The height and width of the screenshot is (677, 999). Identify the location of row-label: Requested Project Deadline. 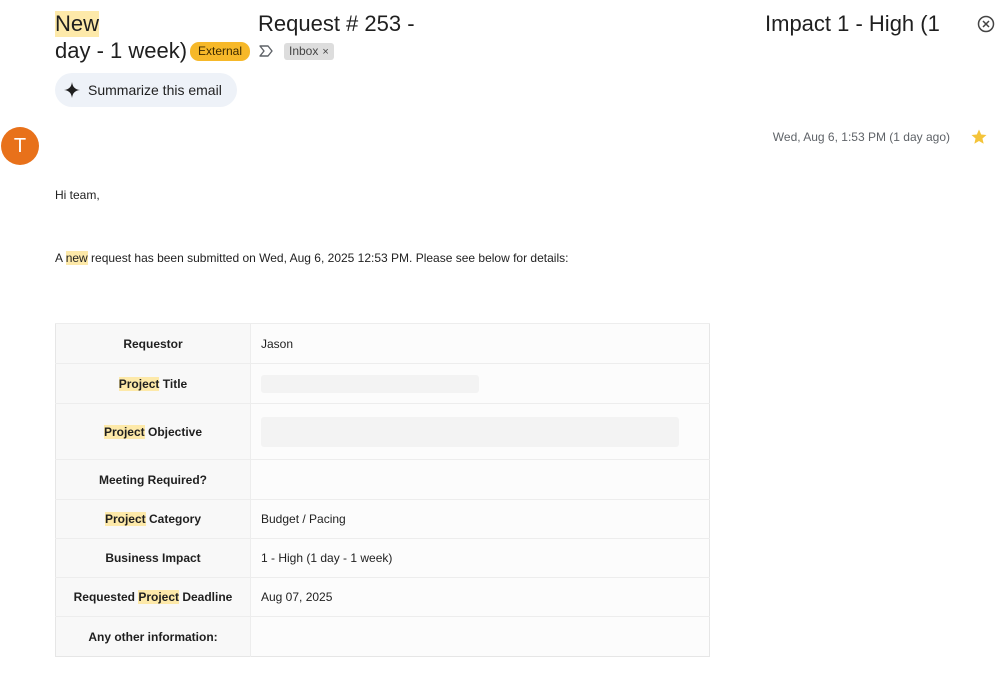
(153, 597).